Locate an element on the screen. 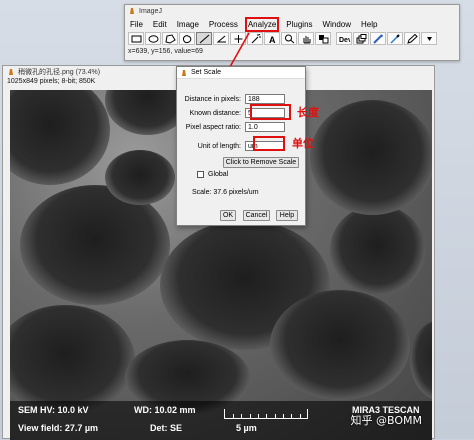 The image size is (474, 440). distance-row: Distance in pixels: 188 is located at coordinates (231, 99).